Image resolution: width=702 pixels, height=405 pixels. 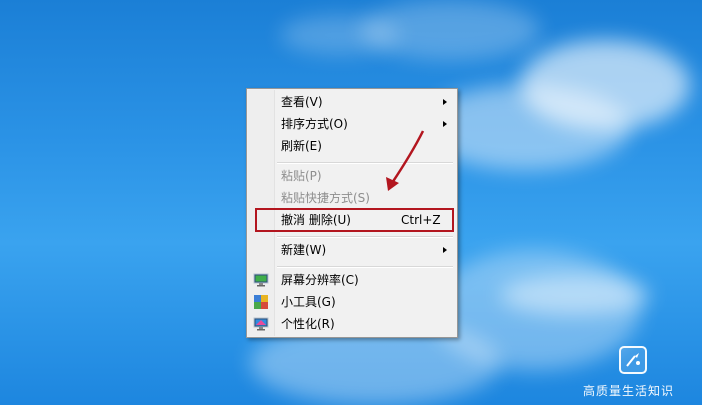 I want to click on menu-item-label: 新建(W), so click(x=304, y=250).